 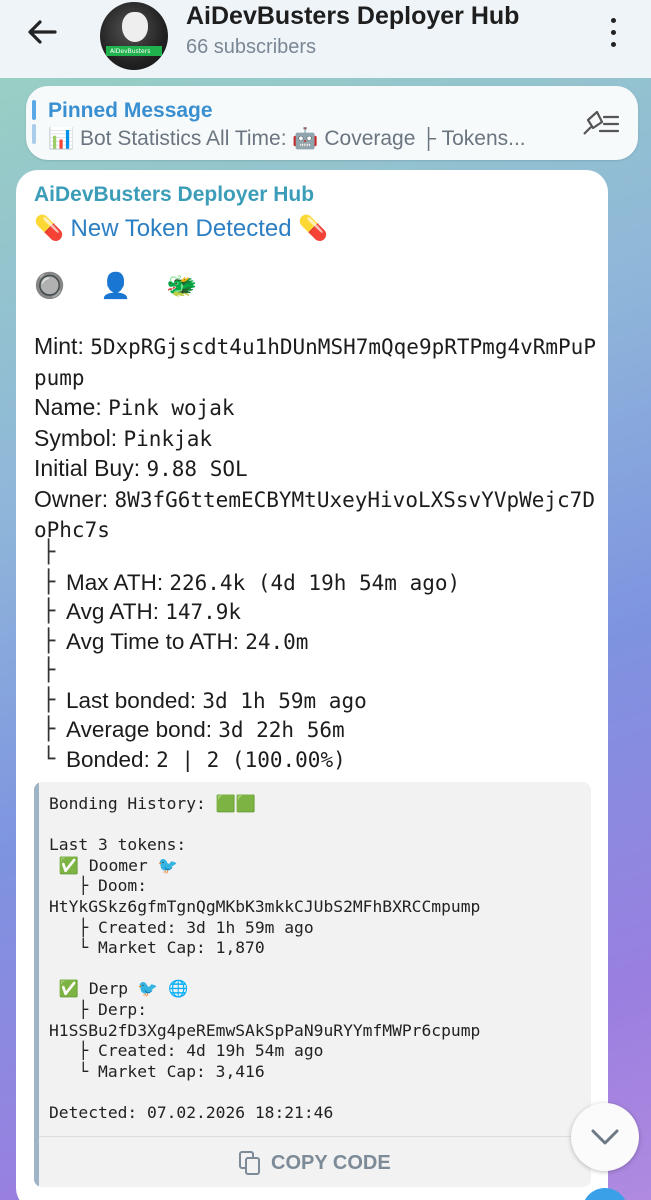 I want to click on name-line: Name: Pink wojak, so click(x=319, y=408).